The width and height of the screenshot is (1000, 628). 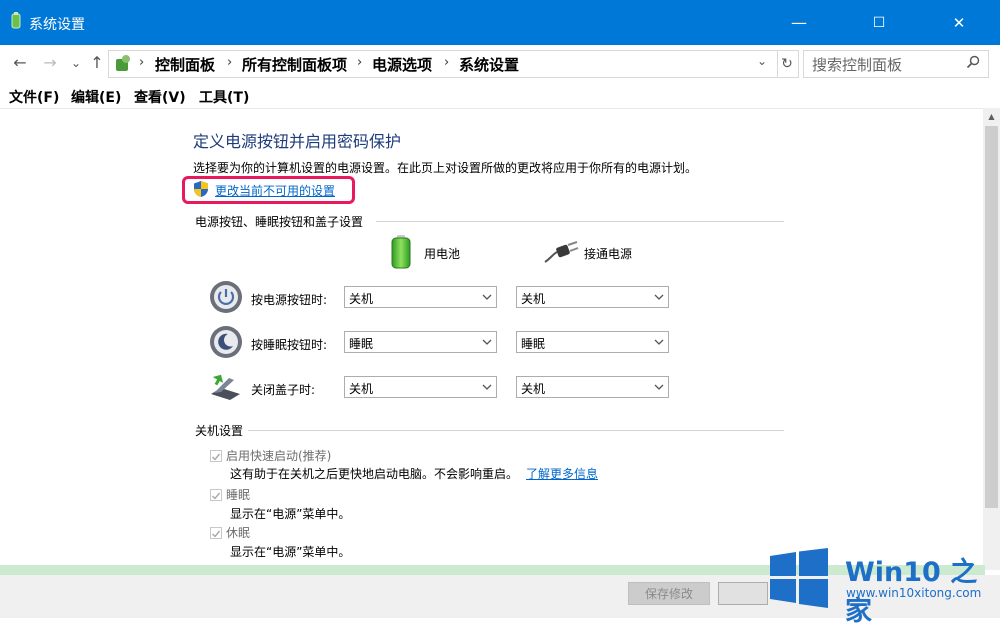 I want to click on minimize-icon: —, so click(x=799, y=22).